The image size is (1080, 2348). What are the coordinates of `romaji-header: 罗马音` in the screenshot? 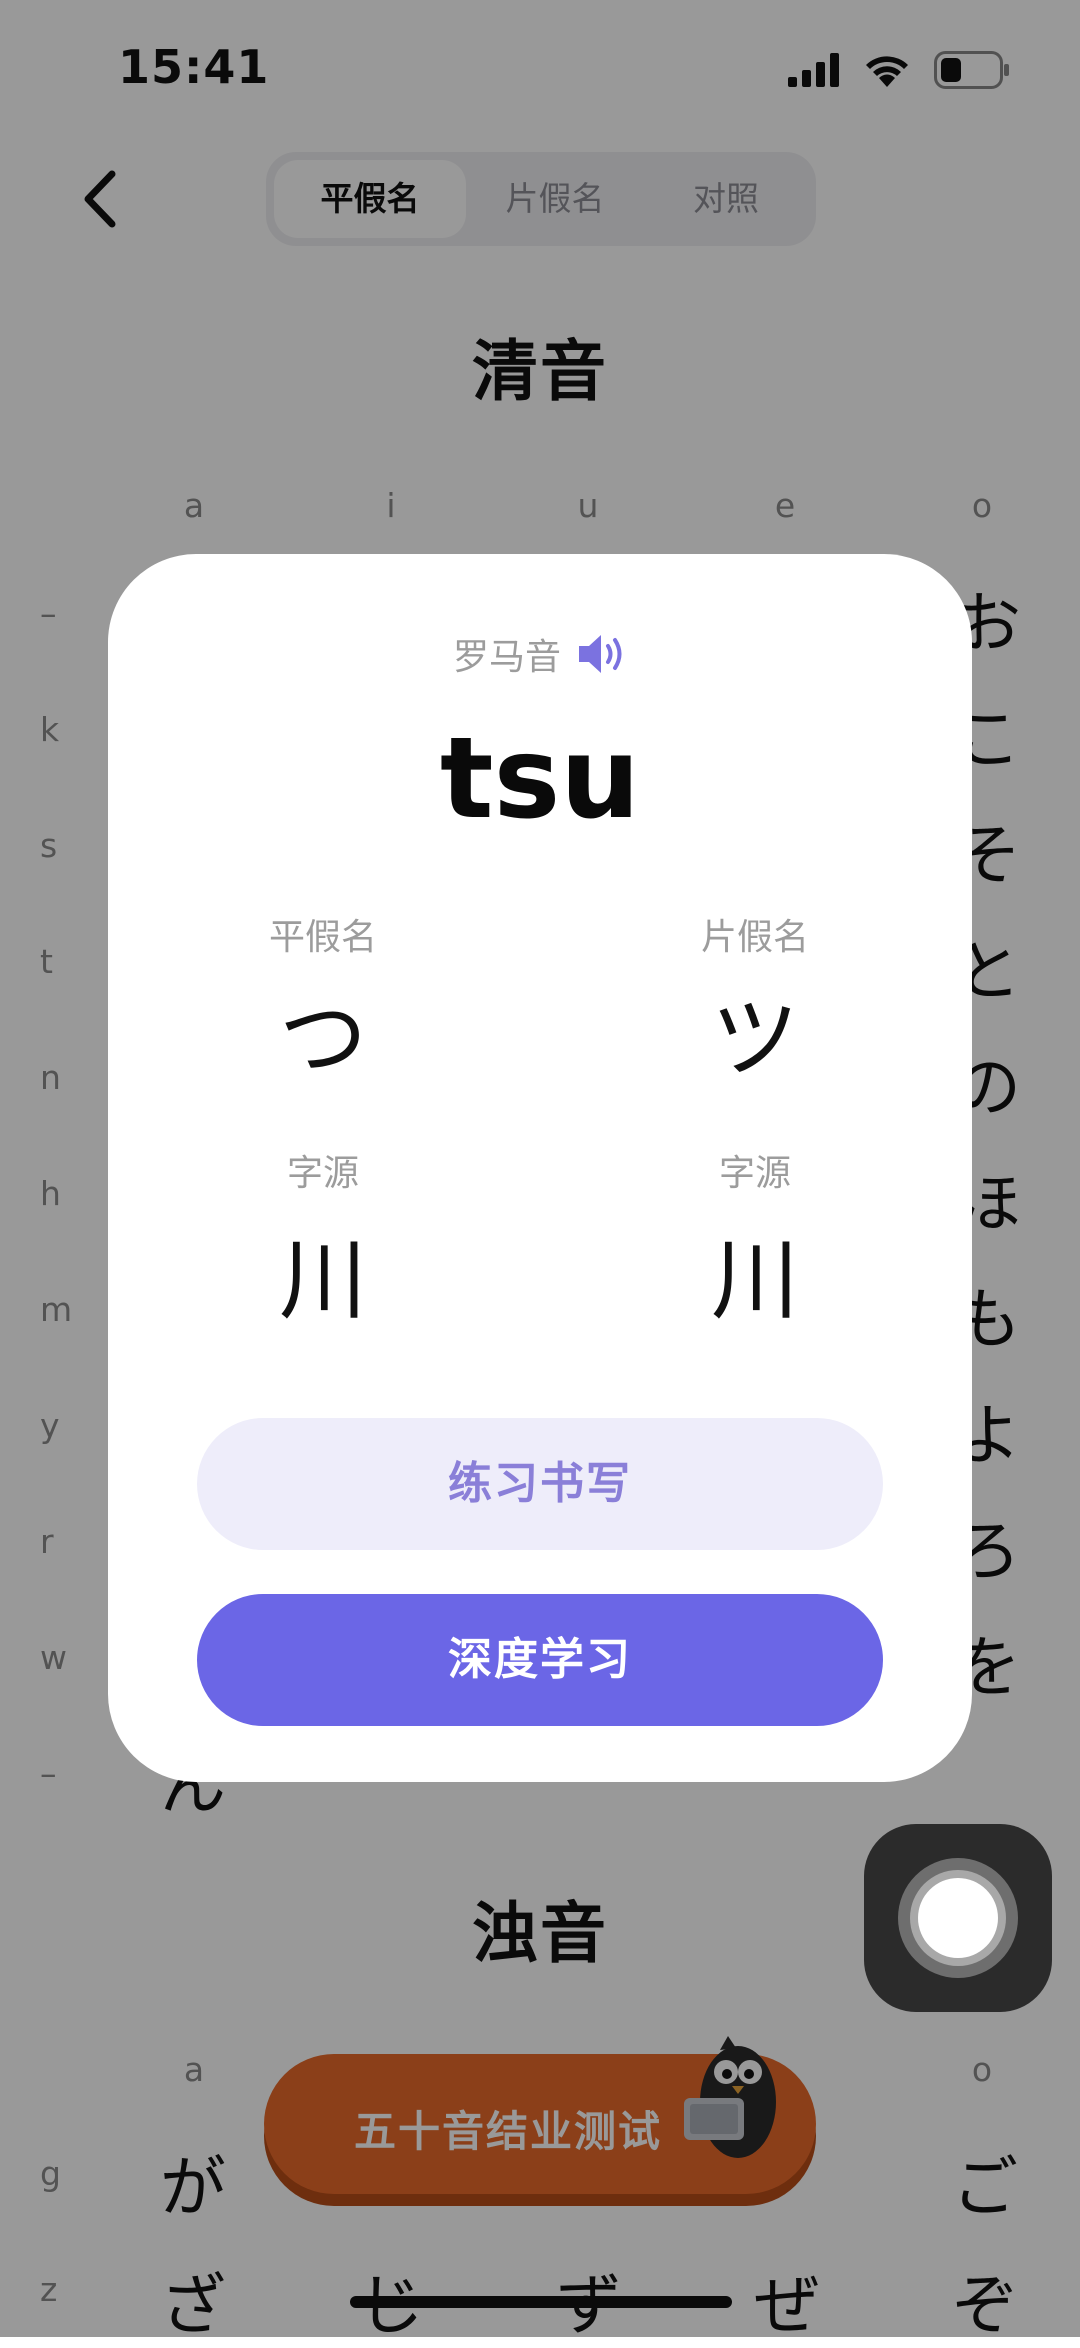 It's located at (540, 654).